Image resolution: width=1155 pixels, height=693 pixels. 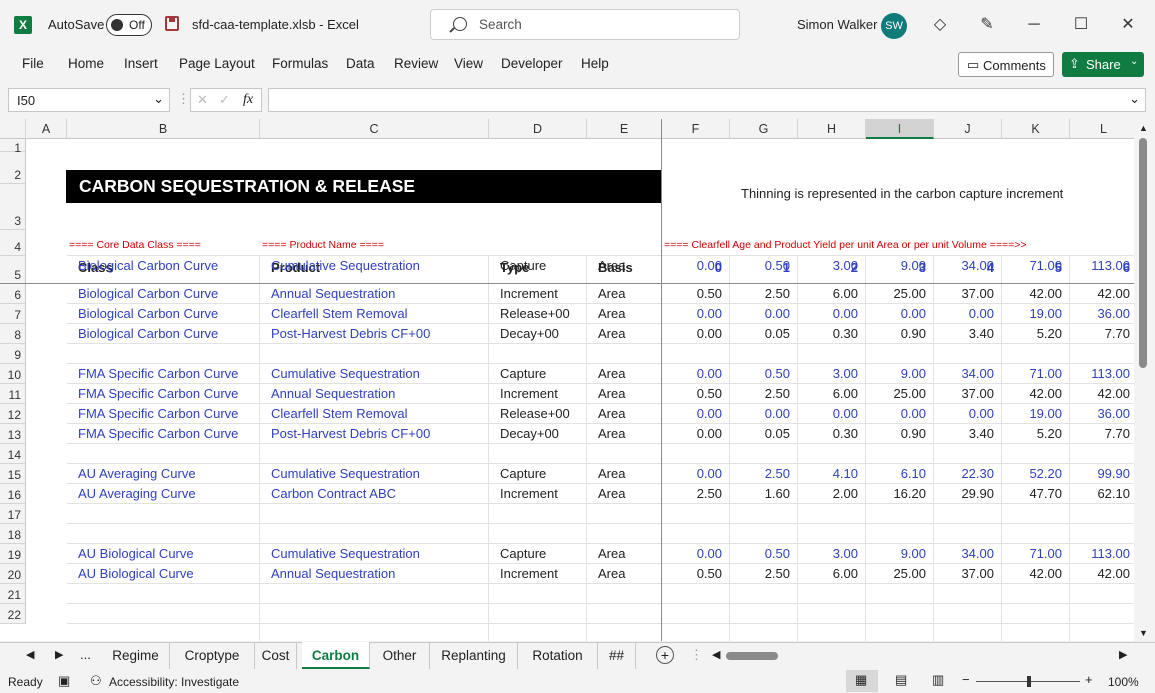 I want to click on menu-file: File, so click(x=33, y=63).